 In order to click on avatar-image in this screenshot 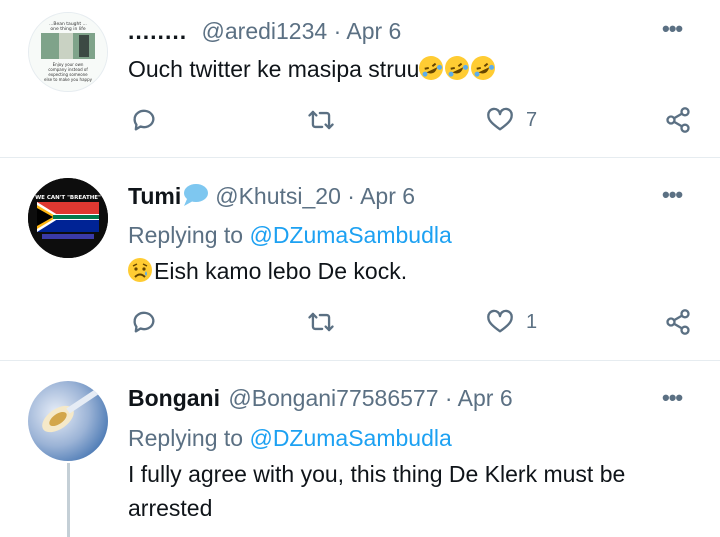, I will do `click(68, 421)`.